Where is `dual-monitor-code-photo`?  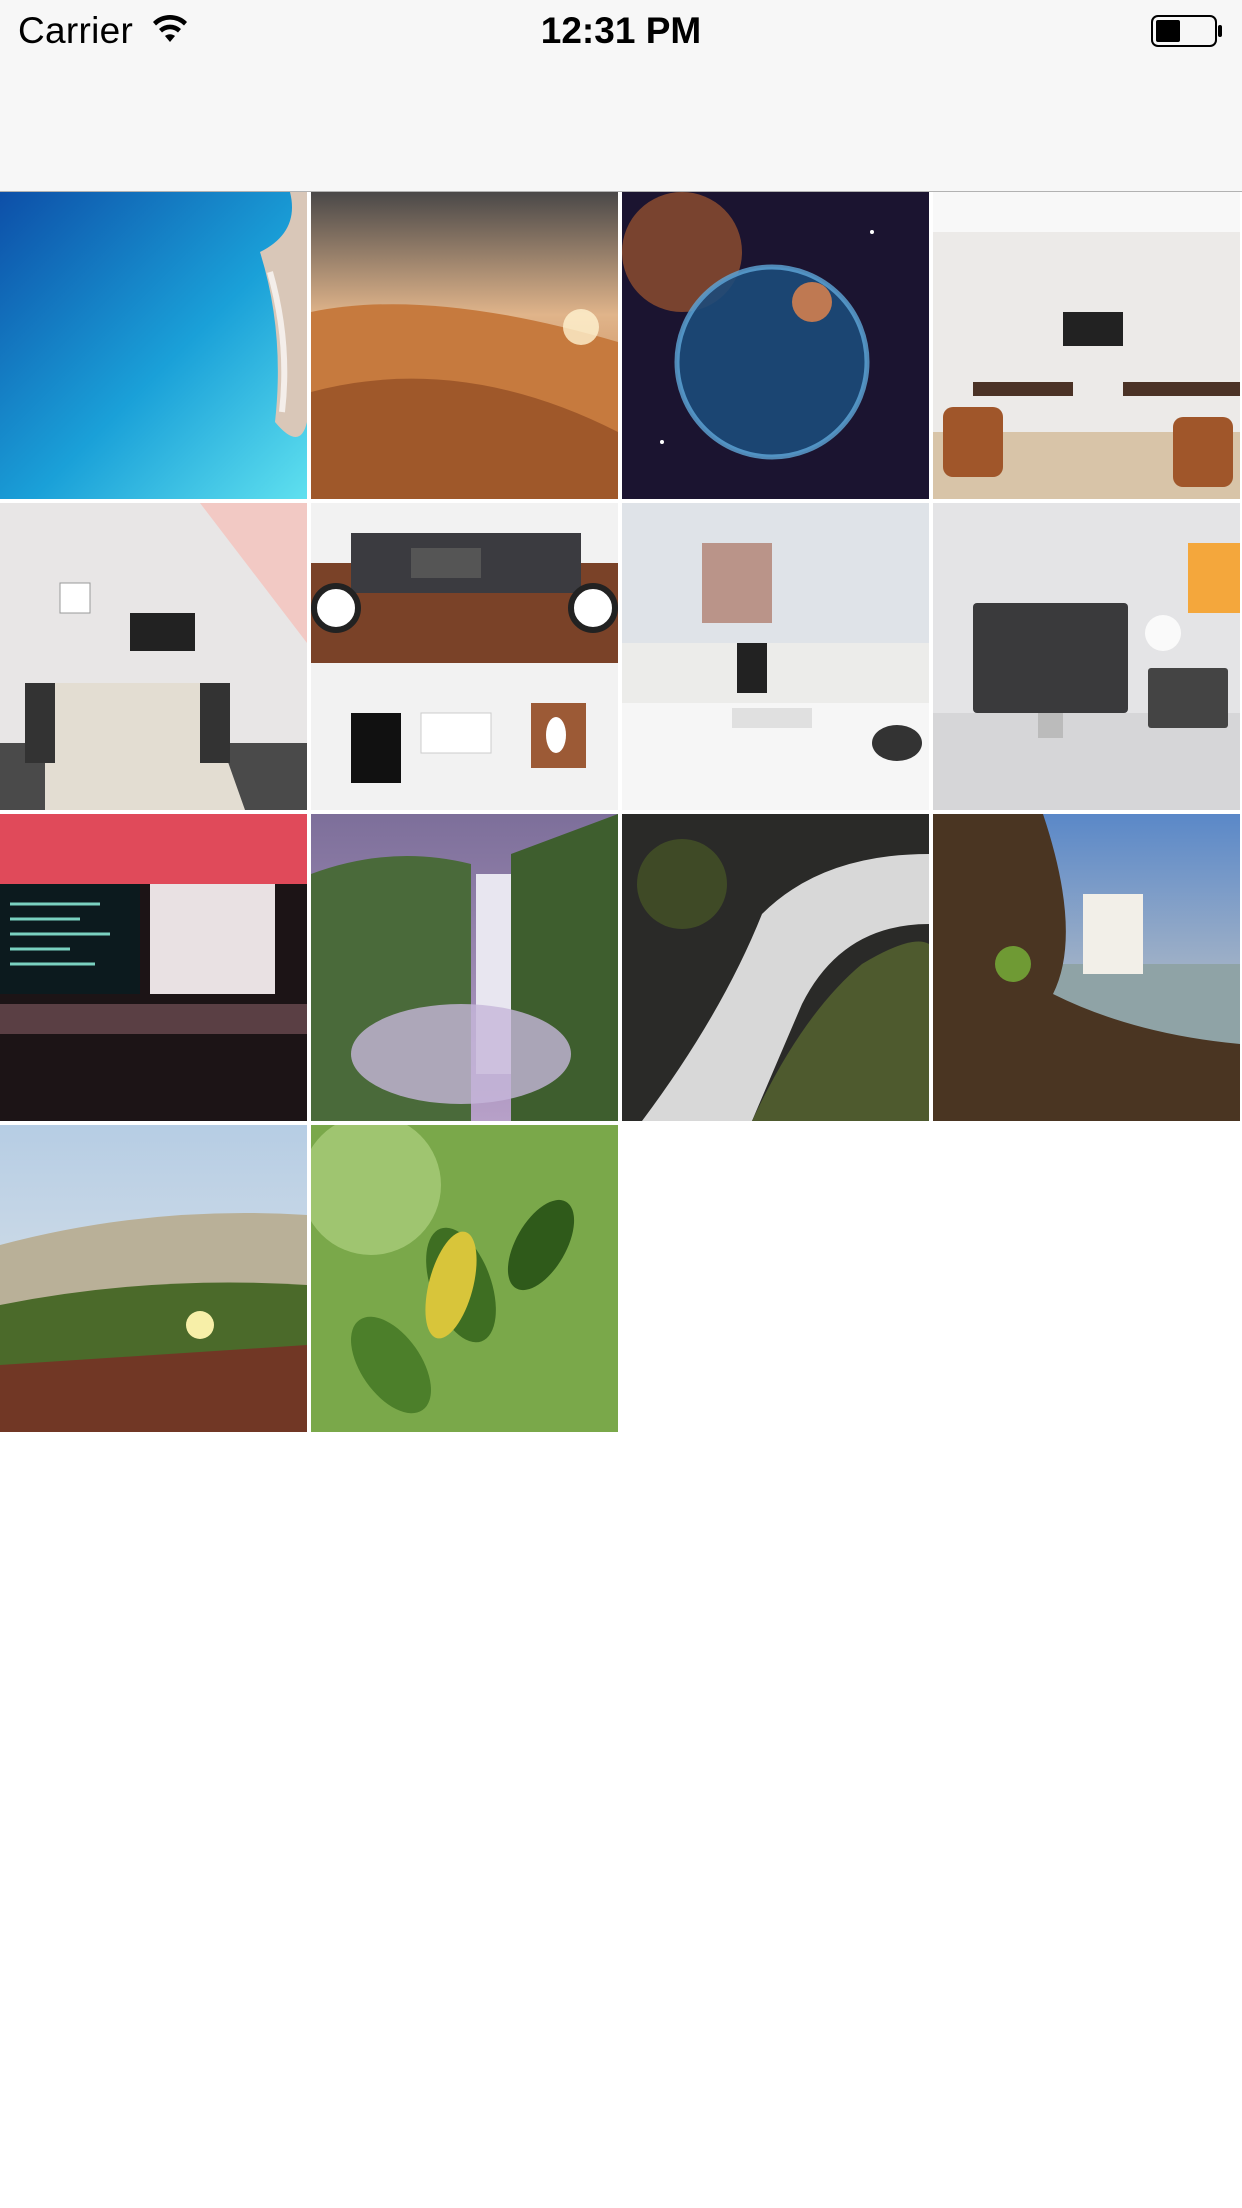
dual-monitor-code-photo is located at coordinates (153, 967).